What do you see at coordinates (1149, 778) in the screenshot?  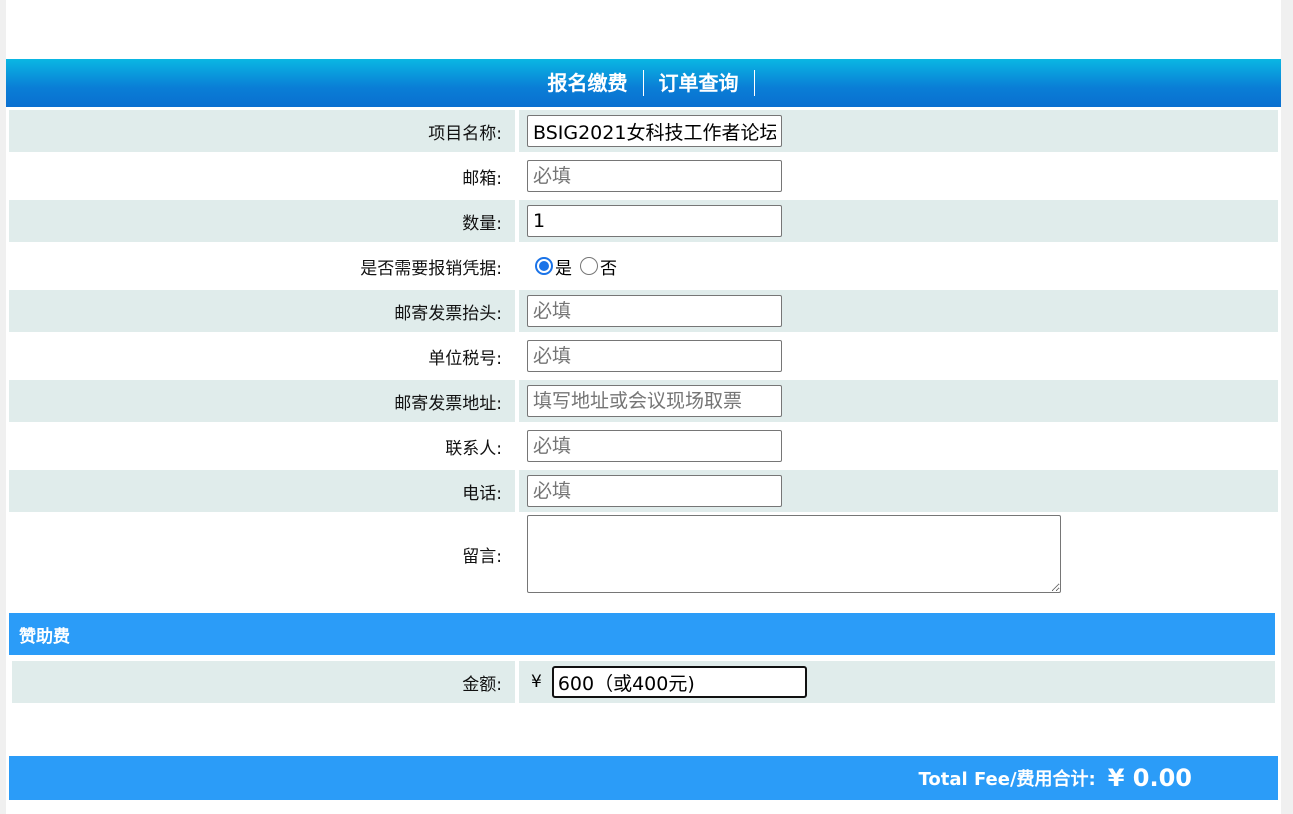 I see `total-fee-value: ¥ 0.00` at bounding box center [1149, 778].